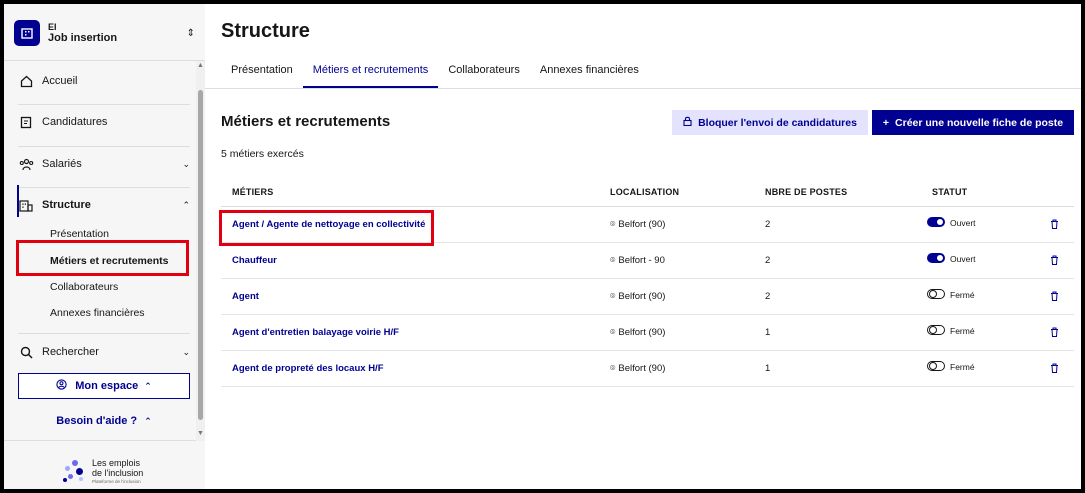  I want to click on org-switcher: EI Job insertion ⇕, so click(104, 33).